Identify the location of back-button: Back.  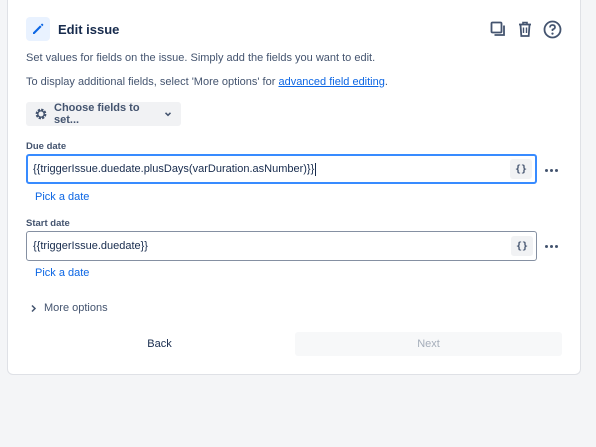
(159, 344).